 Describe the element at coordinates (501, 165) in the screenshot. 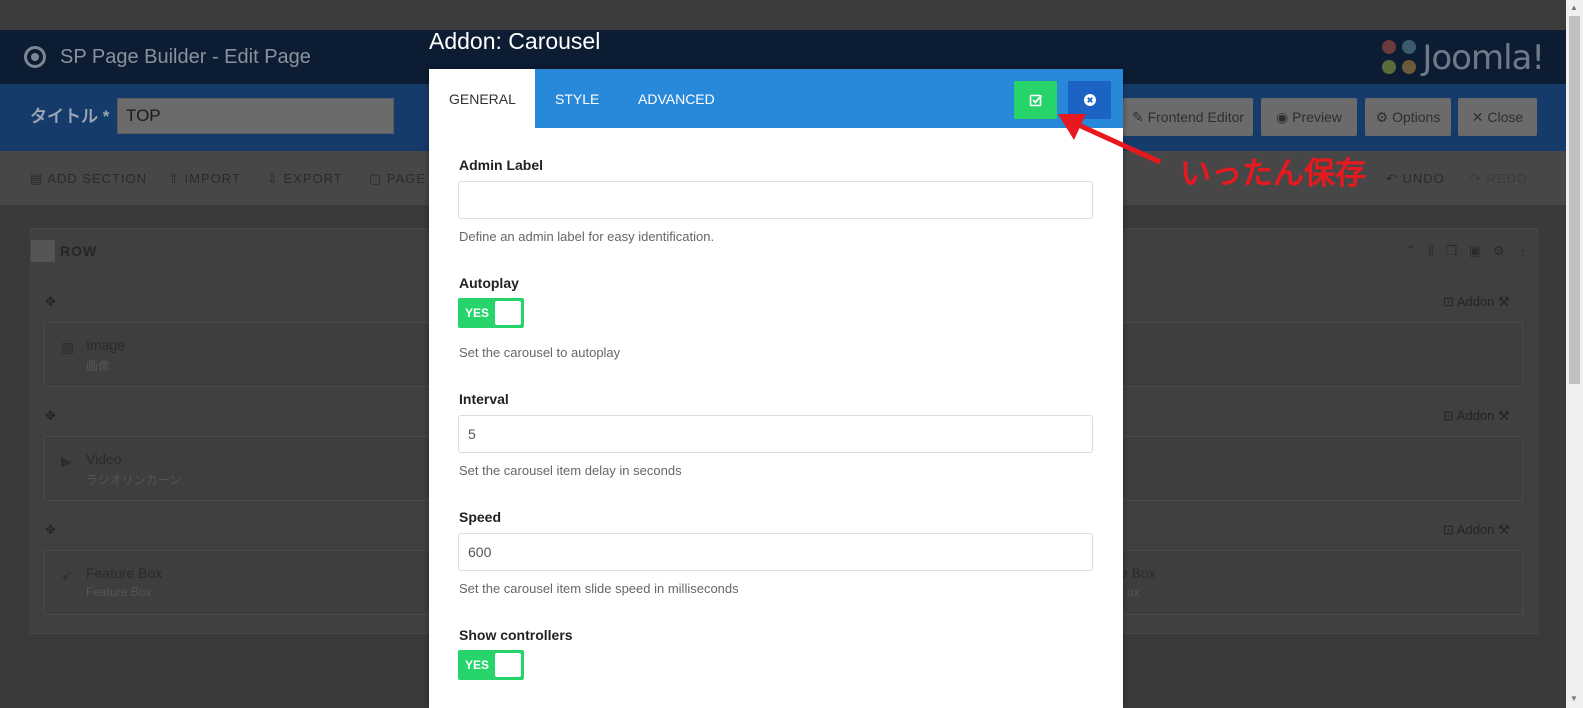

I see `admin-label-label: Admin Label` at that location.